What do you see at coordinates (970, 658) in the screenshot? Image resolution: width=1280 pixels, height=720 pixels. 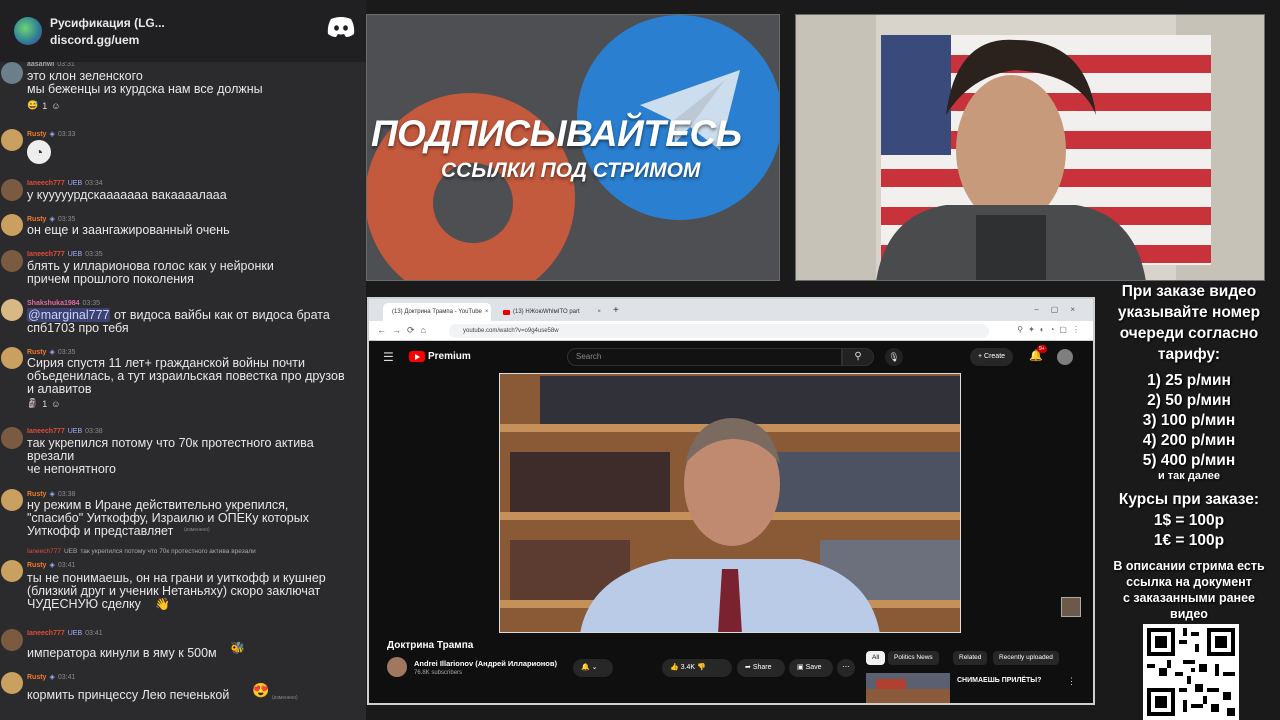 I see `chip-related: Related` at bounding box center [970, 658].